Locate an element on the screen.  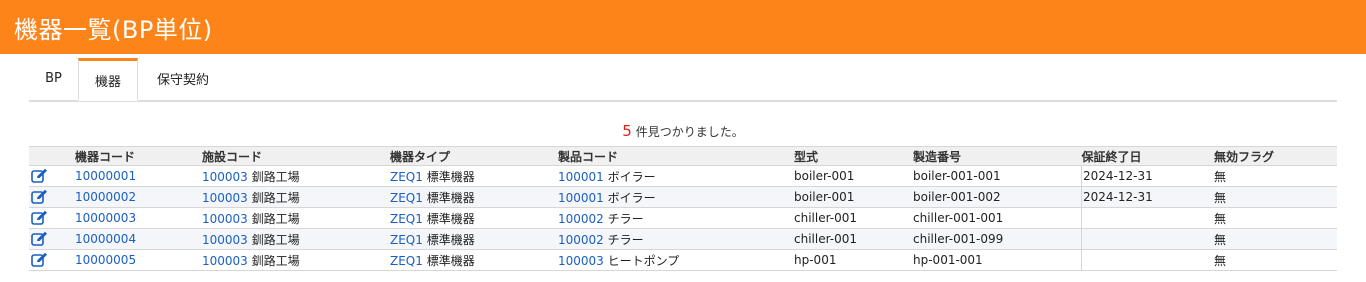
tab-bp: BP is located at coordinates (53, 78).